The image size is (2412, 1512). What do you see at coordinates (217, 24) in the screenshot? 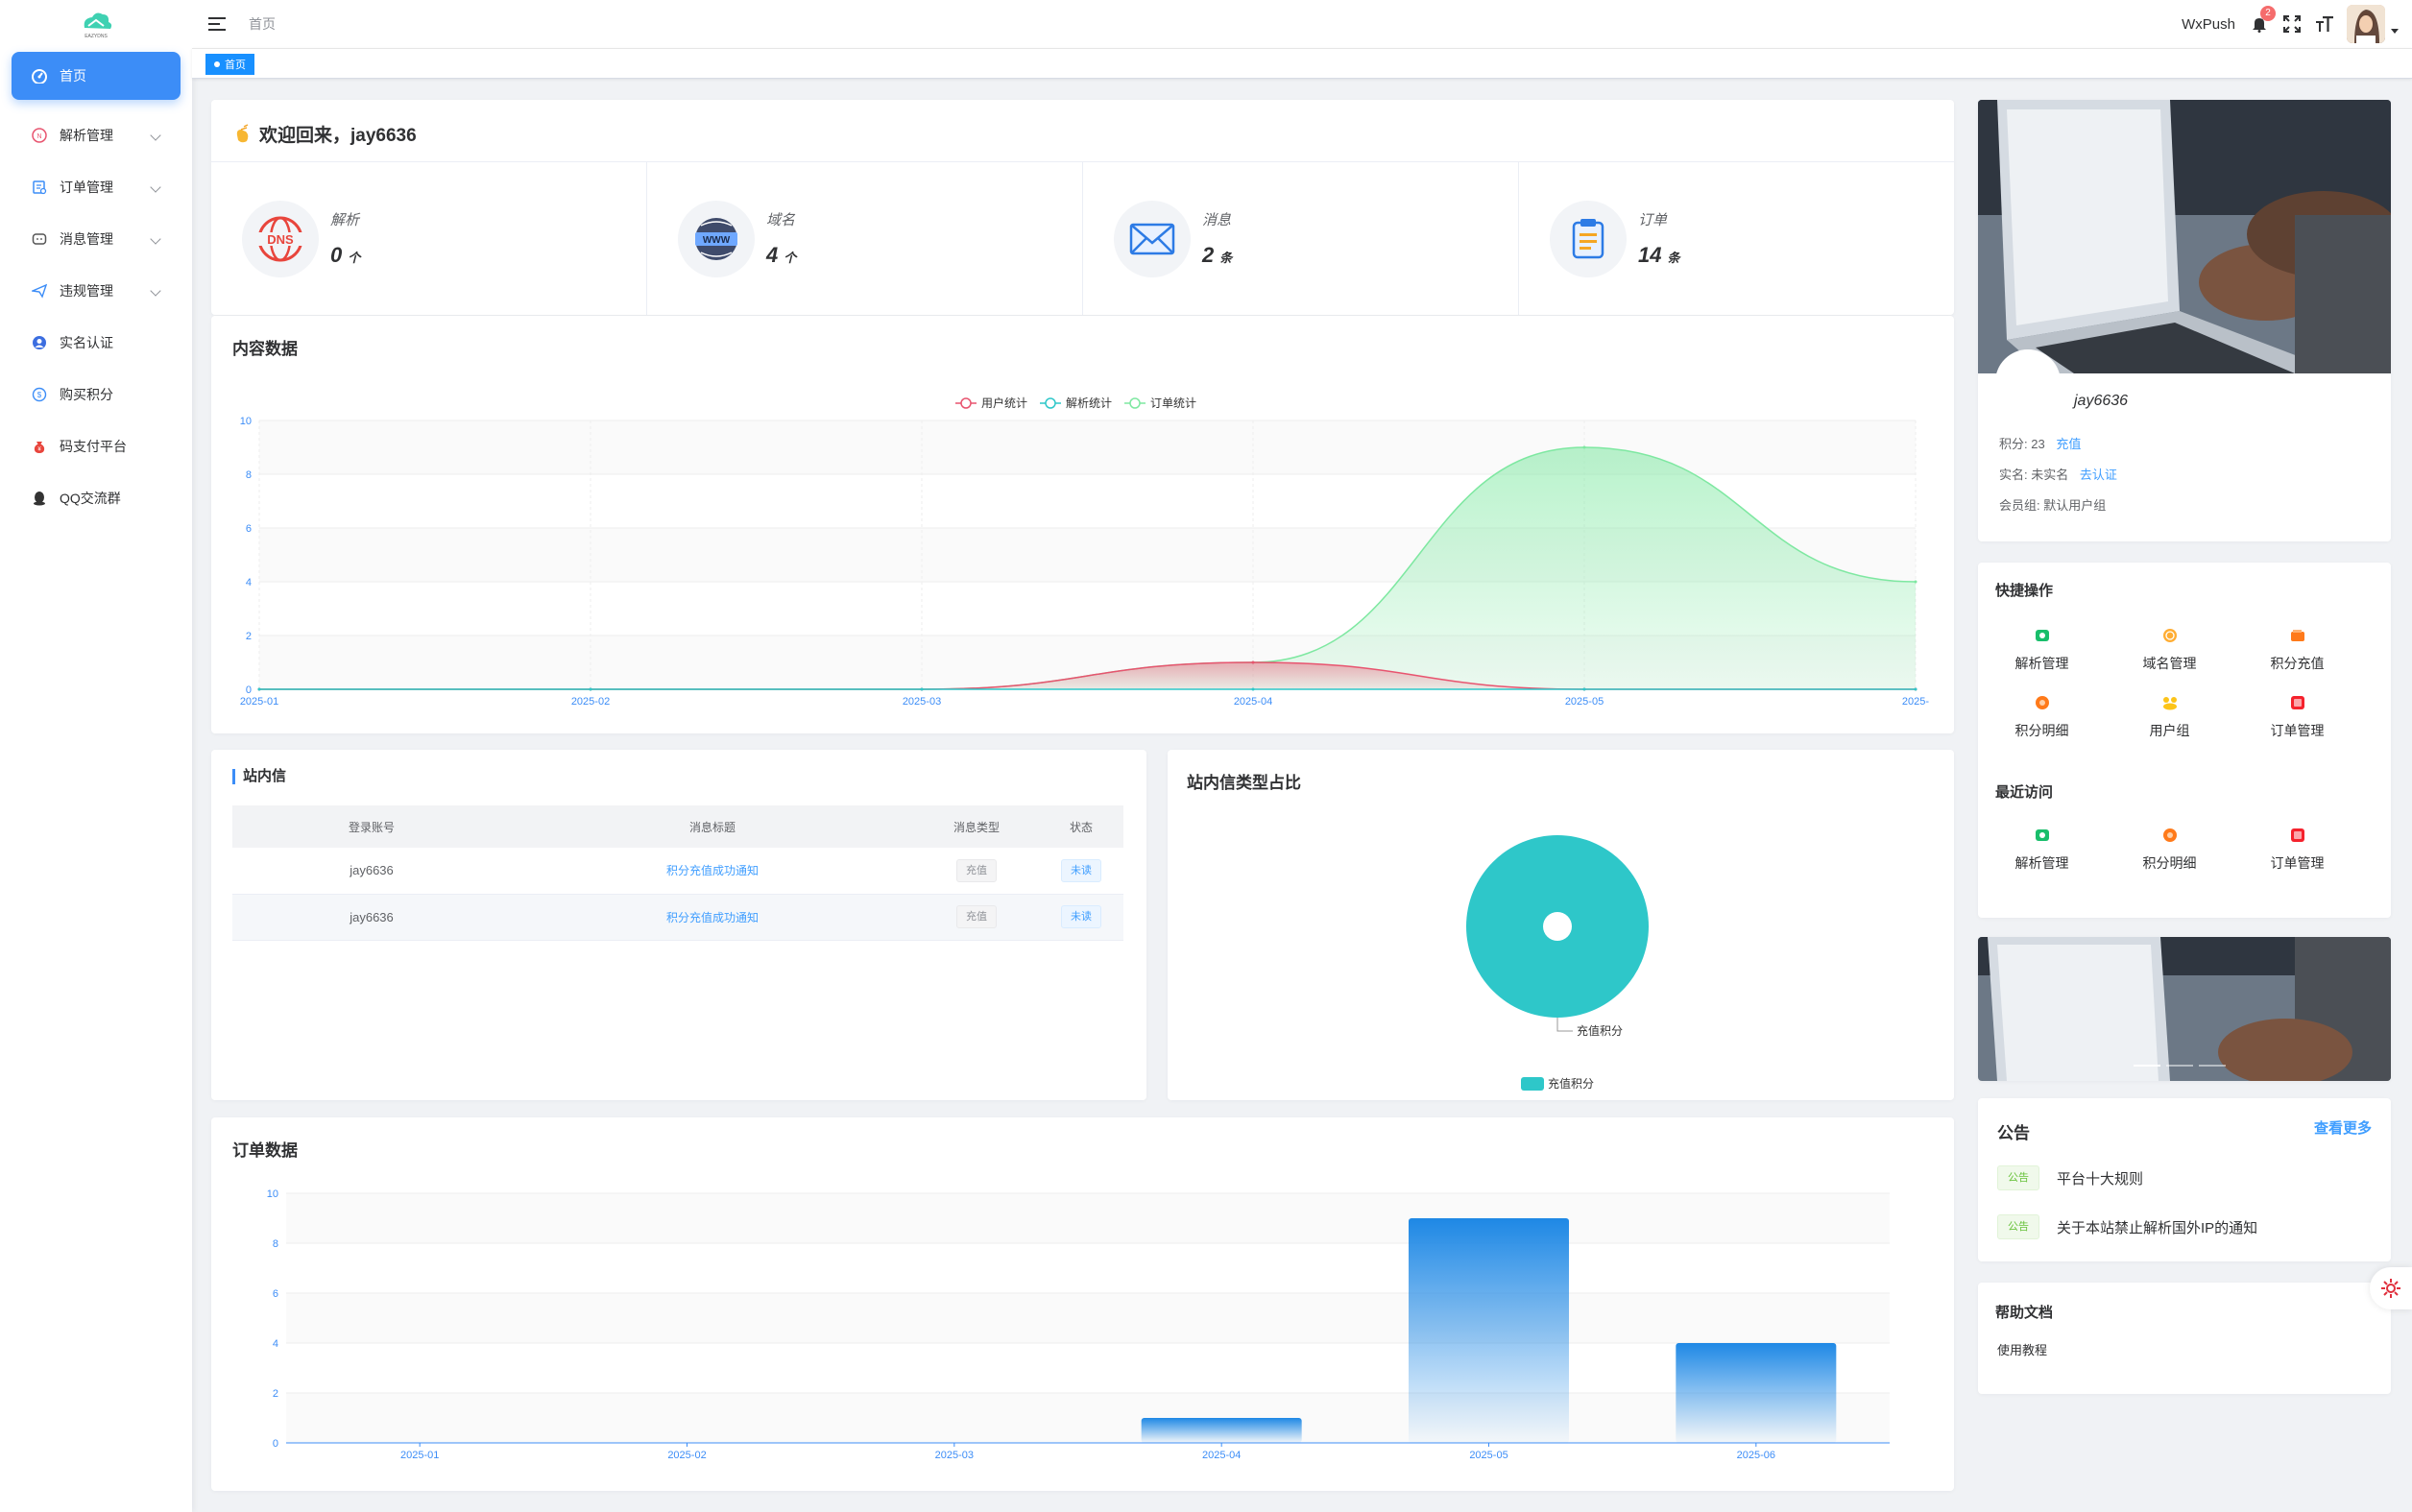
I see `menu-toggle-icon` at bounding box center [217, 24].